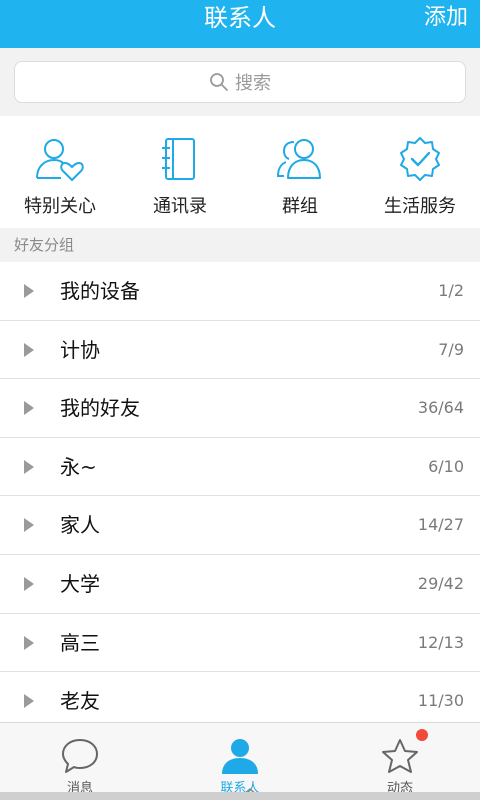  I want to click on badge-check-icon, so click(420, 159).